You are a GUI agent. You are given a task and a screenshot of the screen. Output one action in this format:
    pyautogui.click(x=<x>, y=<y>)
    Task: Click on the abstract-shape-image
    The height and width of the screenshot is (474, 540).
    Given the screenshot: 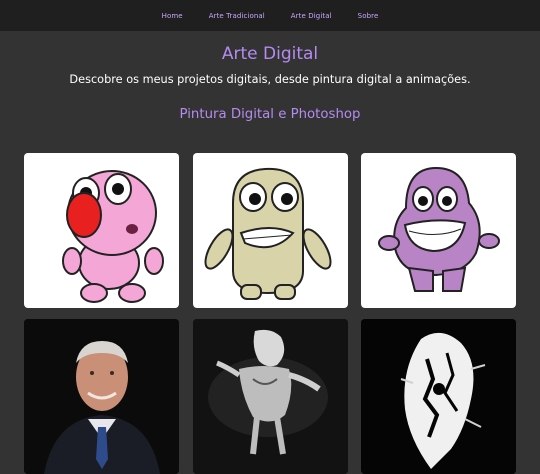 What is the action you would take?
    pyautogui.click(x=438, y=396)
    